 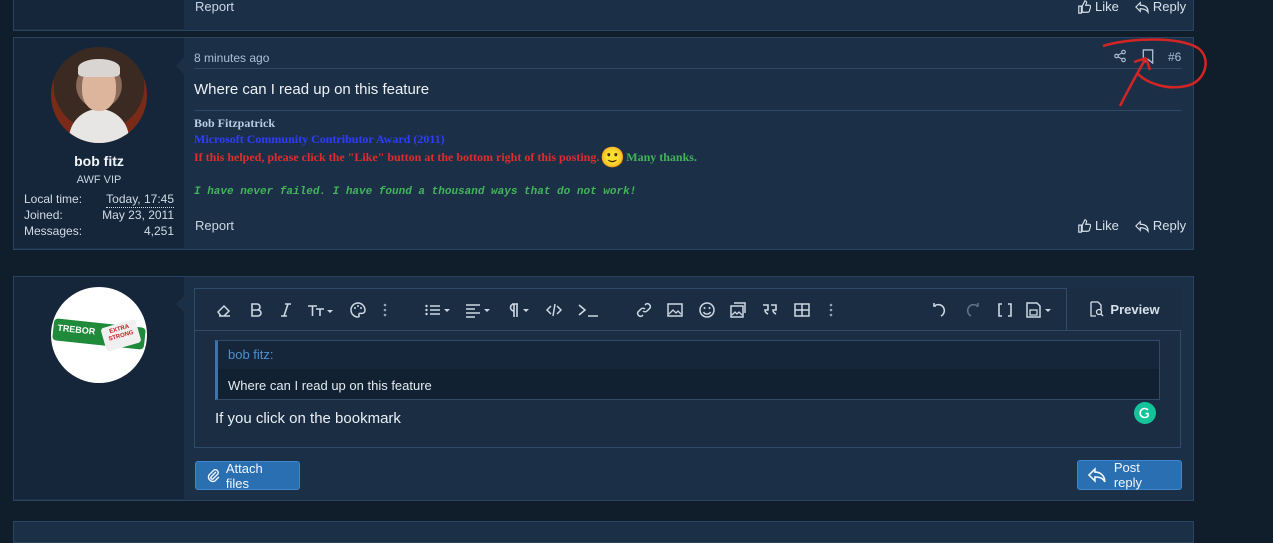 What do you see at coordinates (661, 157) in the screenshot?
I see `signature-thanks: Many thanks.` at bounding box center [661, 157].